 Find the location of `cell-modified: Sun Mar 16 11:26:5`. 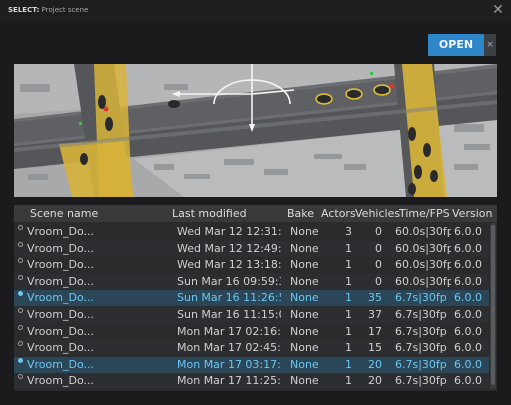

cell-modified: Sun Mar 16 11:26:5 is located at coordinates (229, 298).